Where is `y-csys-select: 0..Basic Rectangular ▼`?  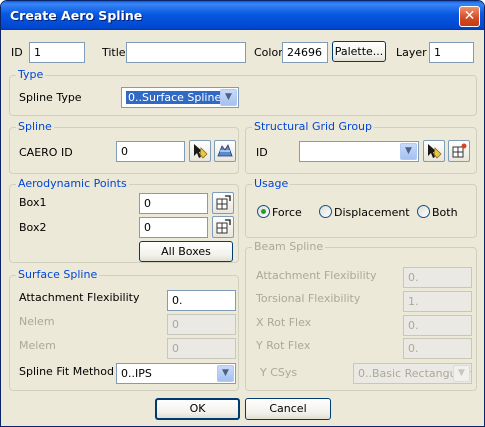
y-csys-select: 0..Basic Rectangular ▼ is located at coordinates (412, 373).